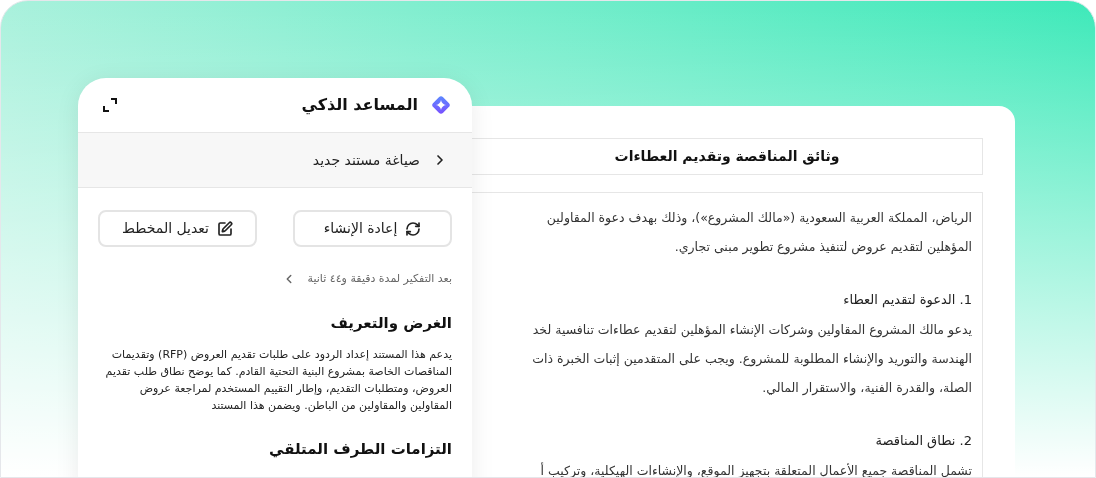 The image size is (1096, 478). I want to click on section-paragraph: يدعم هذا المستند إعداد الردود على طلبات تقديم العروض (RFP) وتقديمات المناقصات الخاصة بمشروع البنية التحتية القادم. كما يوضح نطاق طلب تقديم العروض، ومتطلبات التقديم، وإطار التقييم المستخدم لمراجعة عروض المقاولين والمقاولين من الباطن. ويضمن هذا المستند, so click(278, 380).